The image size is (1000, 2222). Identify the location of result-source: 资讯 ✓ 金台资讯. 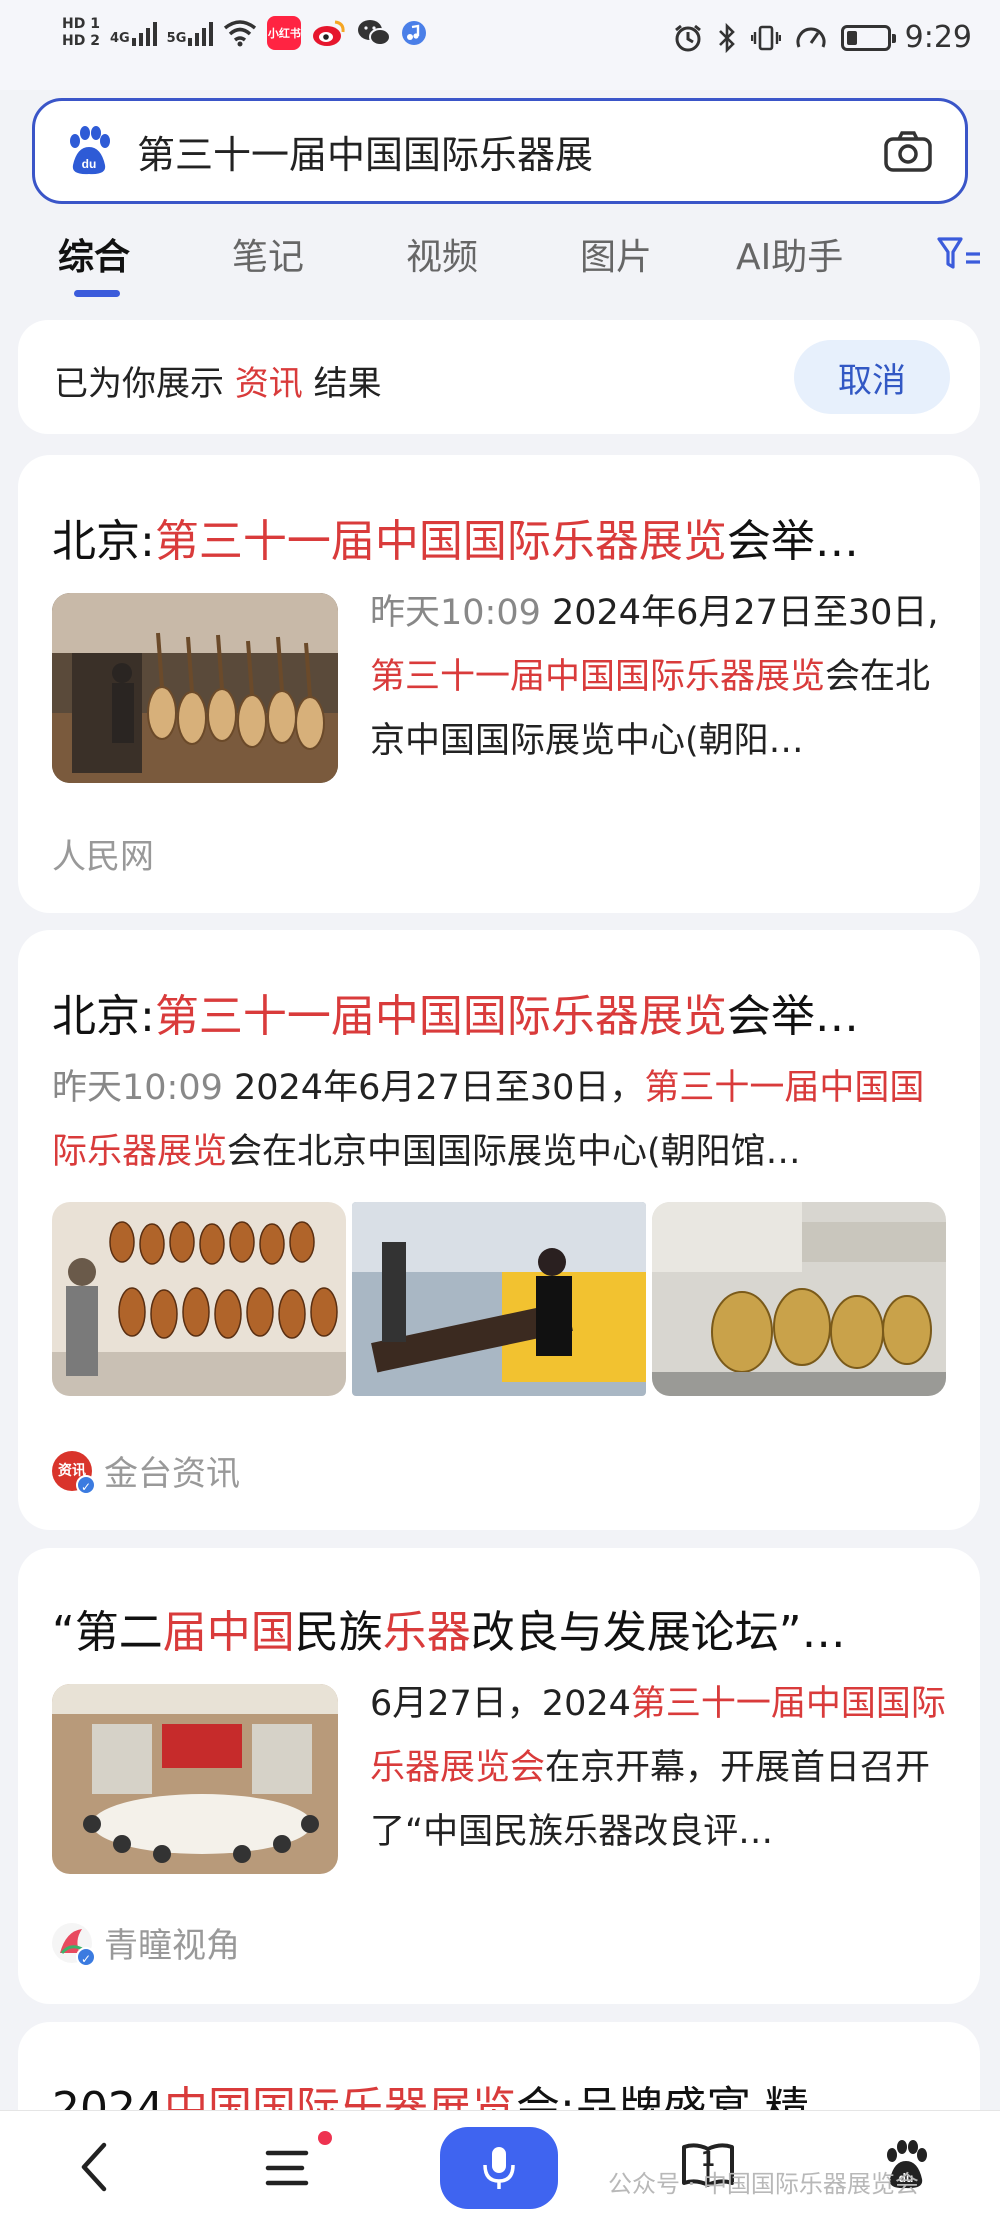
(146, 1470).